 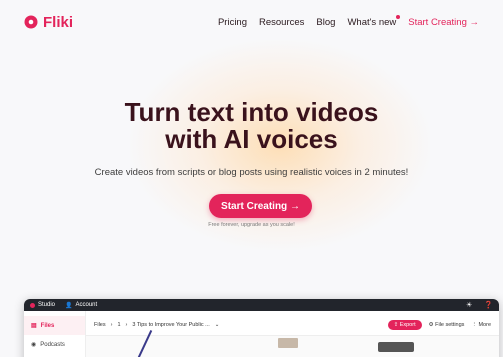 I want to click on file-settings-label: File settings, so click(x=450, y=325).